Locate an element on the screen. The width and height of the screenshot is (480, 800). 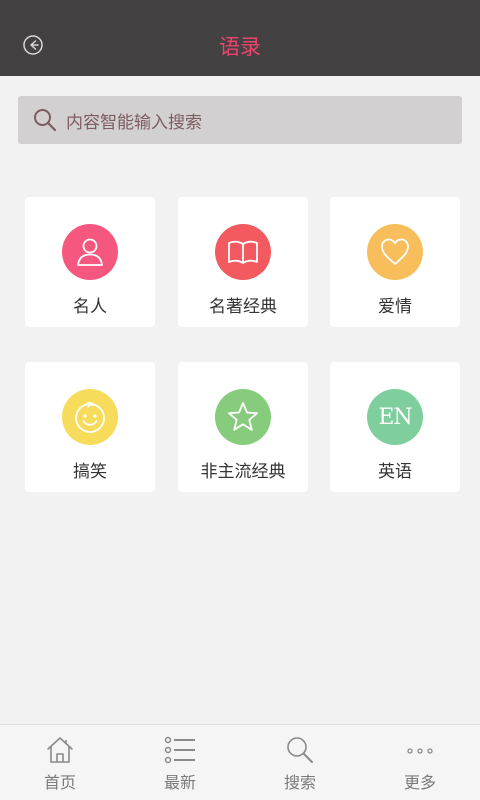
tab-home: 首页 is located at coordinates (60, 762).